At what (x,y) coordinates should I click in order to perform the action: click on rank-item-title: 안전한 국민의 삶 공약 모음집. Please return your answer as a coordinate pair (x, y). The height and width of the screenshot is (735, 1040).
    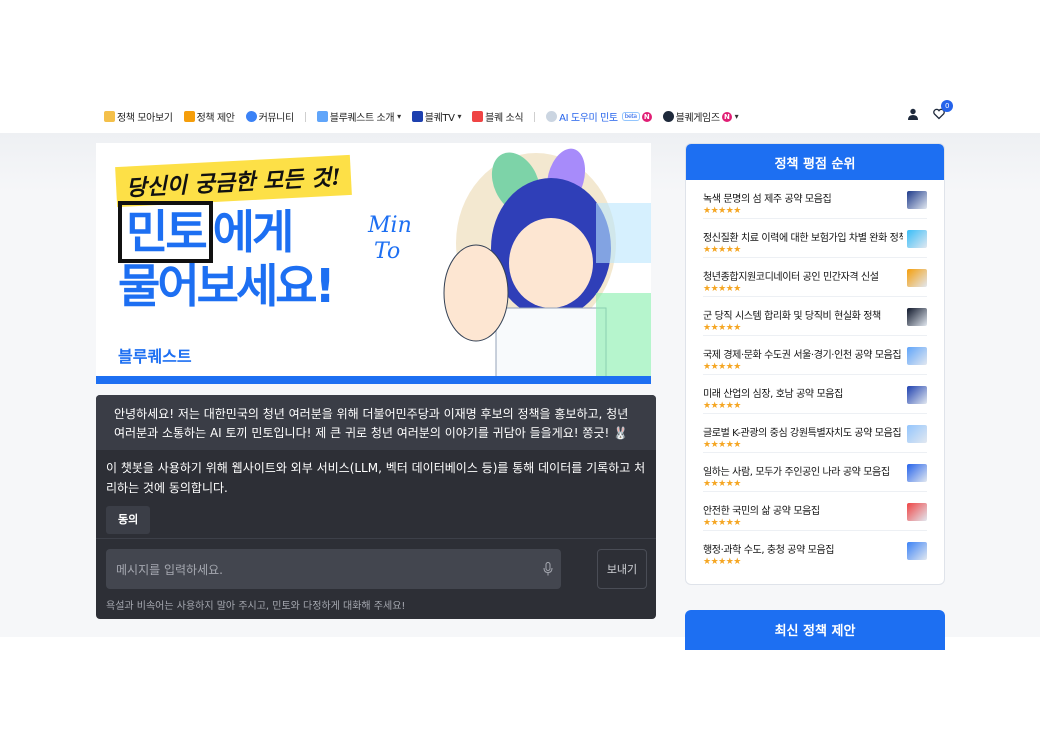
    Looking at the image, I should click on (761, 511).